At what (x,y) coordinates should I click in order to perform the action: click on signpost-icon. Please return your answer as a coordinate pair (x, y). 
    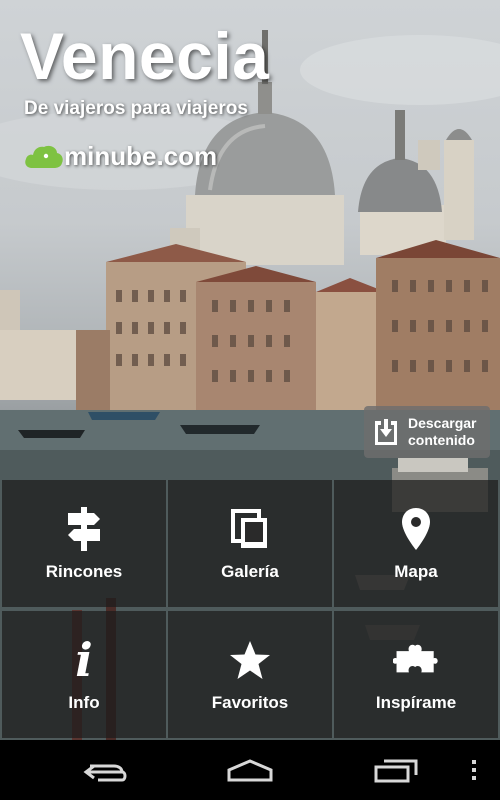
    Looking at the image, I should click on (84, 529).